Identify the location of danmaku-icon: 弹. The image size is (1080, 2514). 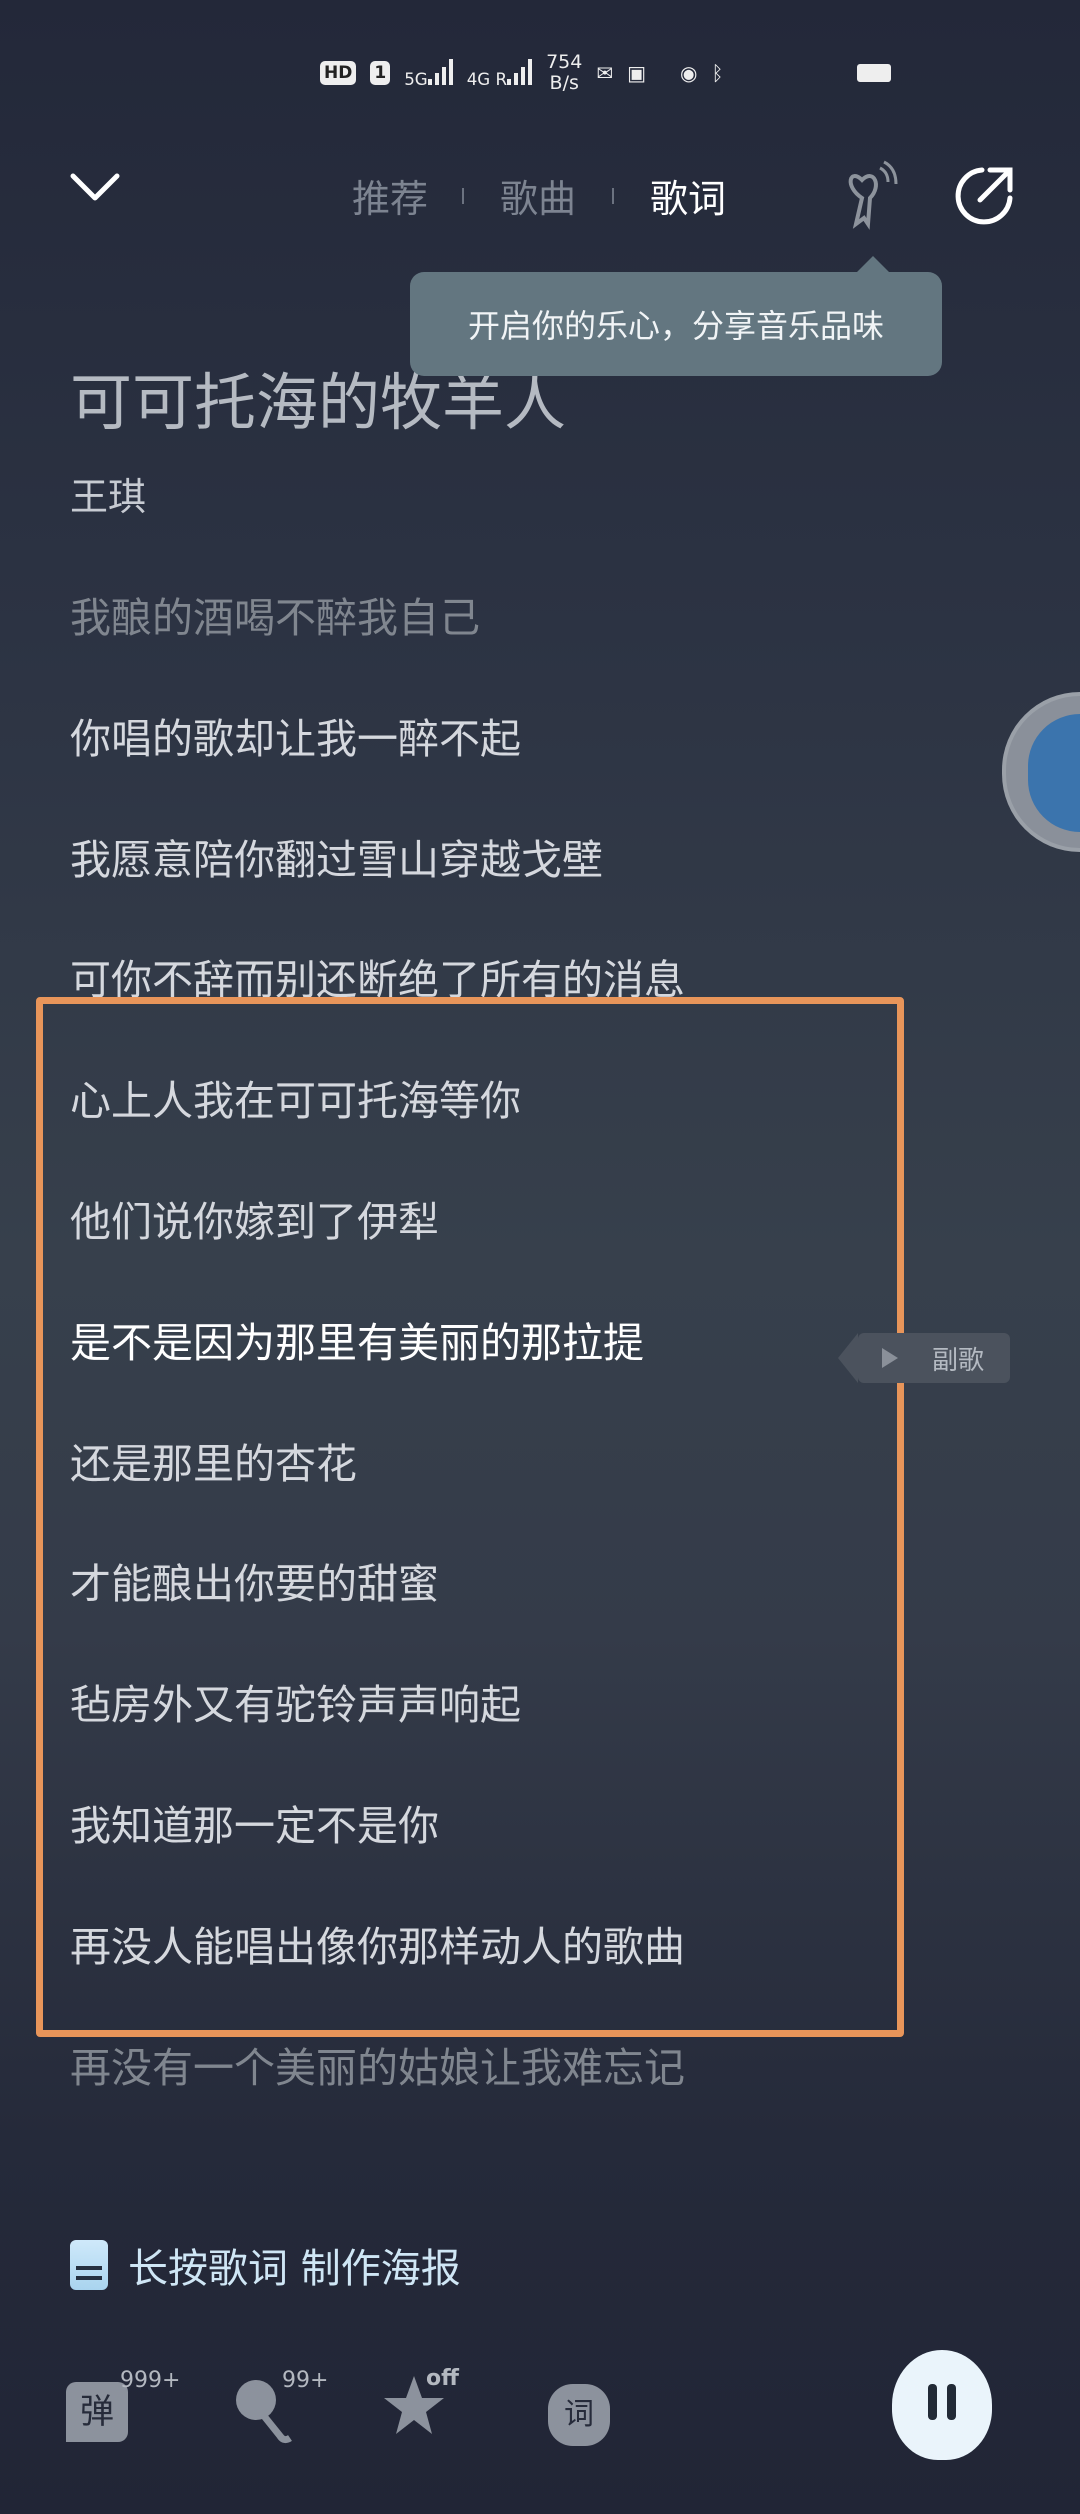
(97, 2412).